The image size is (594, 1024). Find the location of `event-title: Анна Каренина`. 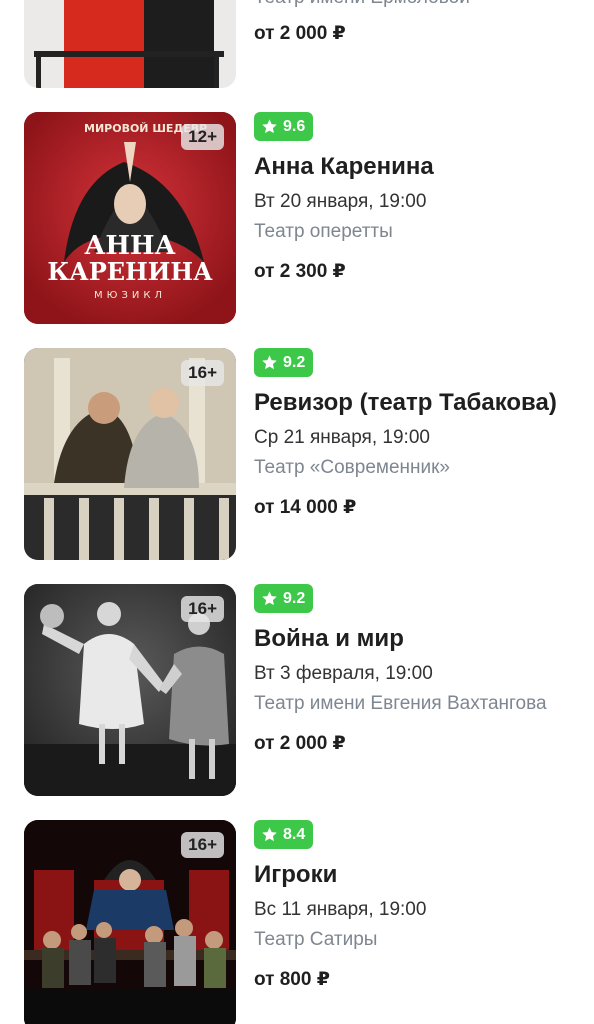

event-title: Анна Каренина is located at coordinates (419, 167).